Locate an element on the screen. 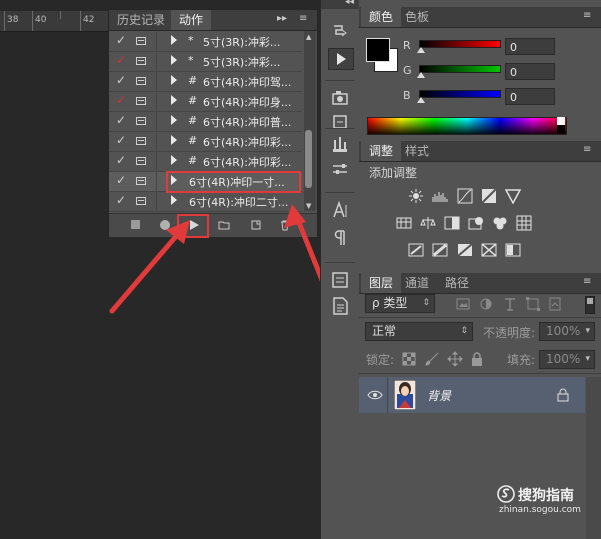  levels-icon is located at coordinates (440, 196).